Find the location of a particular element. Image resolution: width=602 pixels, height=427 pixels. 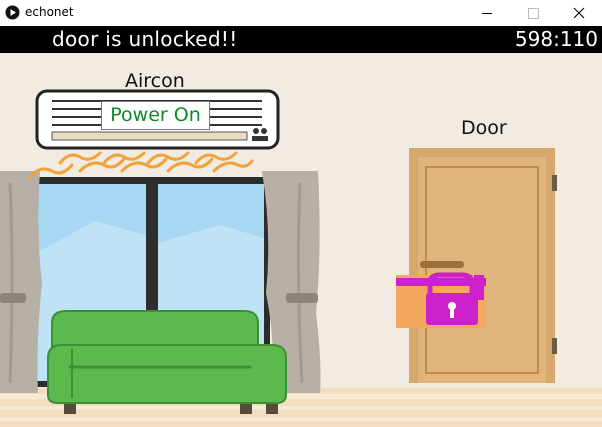

minimize-button is located at coordinates (487, 13).